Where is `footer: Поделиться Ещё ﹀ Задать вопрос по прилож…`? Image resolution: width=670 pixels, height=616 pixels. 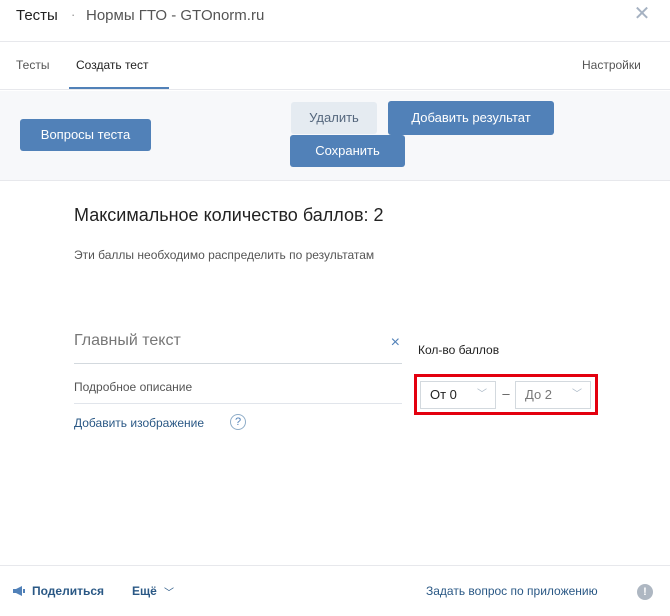
footer: Поделиться Ещё ﹀ Задать вопрос по прилож… is located at coordinates (335, 590).